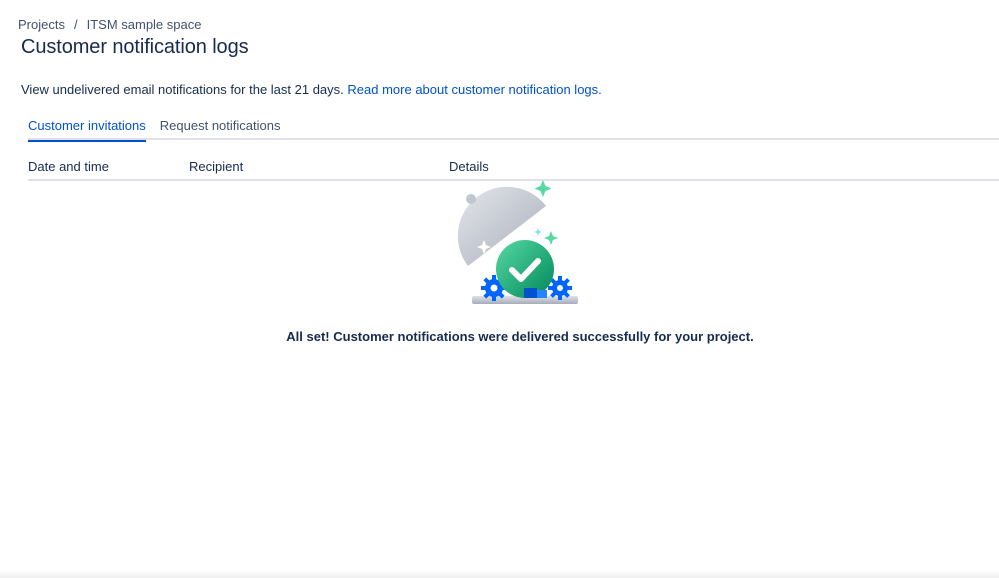 This screenshot has width=999, height=578. Describe the element at coordinates (520, 243) in the screenshot. I see `cloche-checkmark-illustration` at that location.